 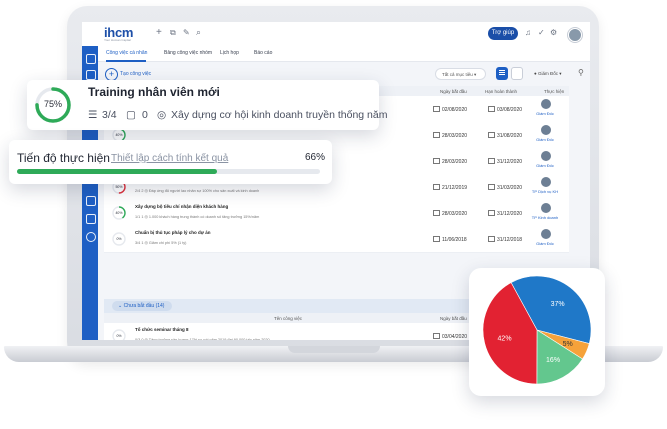 What do you see at coordinates (528, 32) in the screenshot?
I see `bell-icon: ♫` at bounding box center [528, 32].